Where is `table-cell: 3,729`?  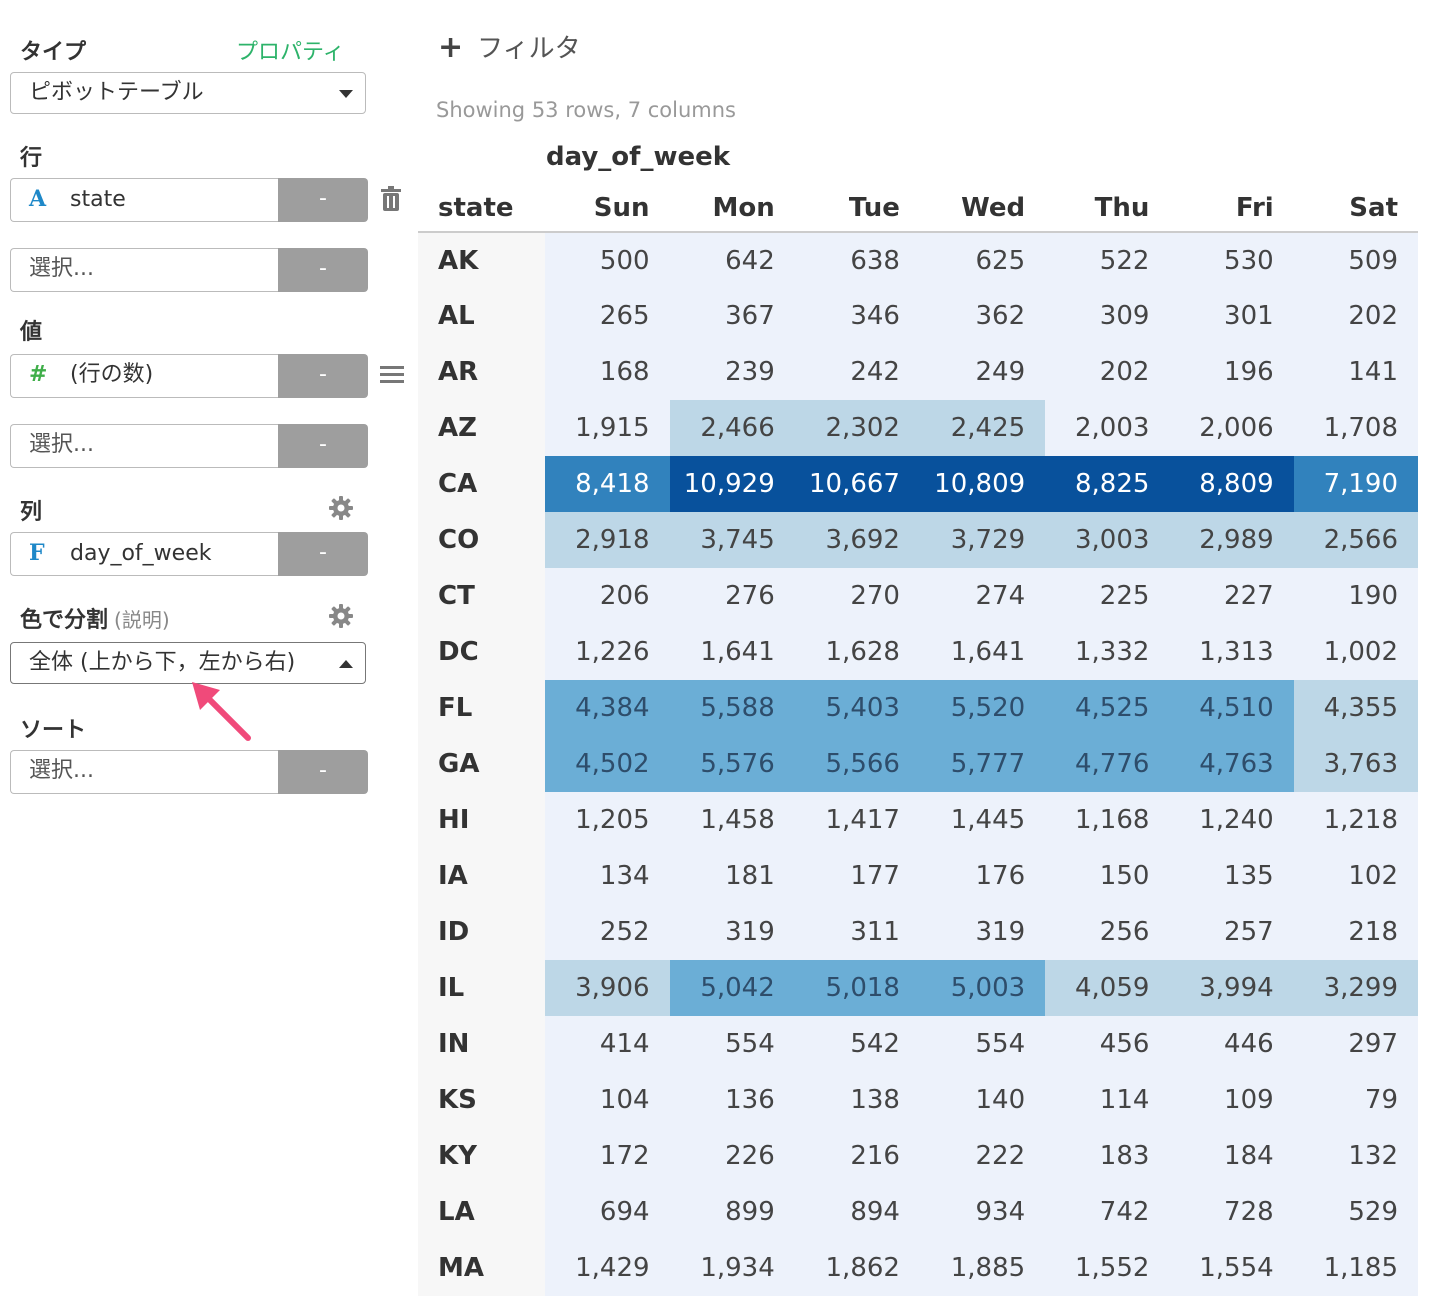 table-cell: 3,729 is located at coordinates (982, 540).